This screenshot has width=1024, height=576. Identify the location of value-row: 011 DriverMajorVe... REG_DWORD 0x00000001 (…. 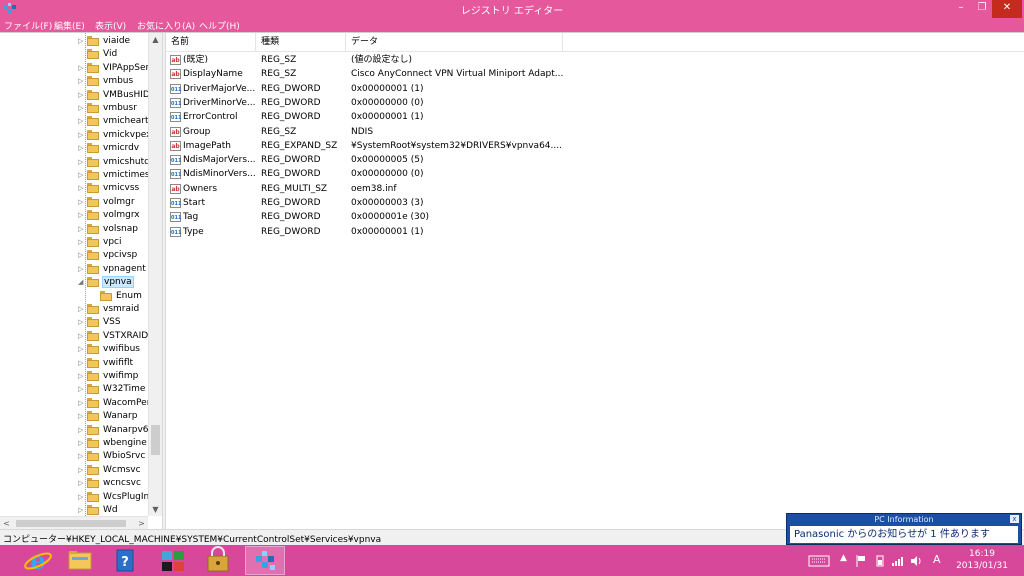
(595, 89).